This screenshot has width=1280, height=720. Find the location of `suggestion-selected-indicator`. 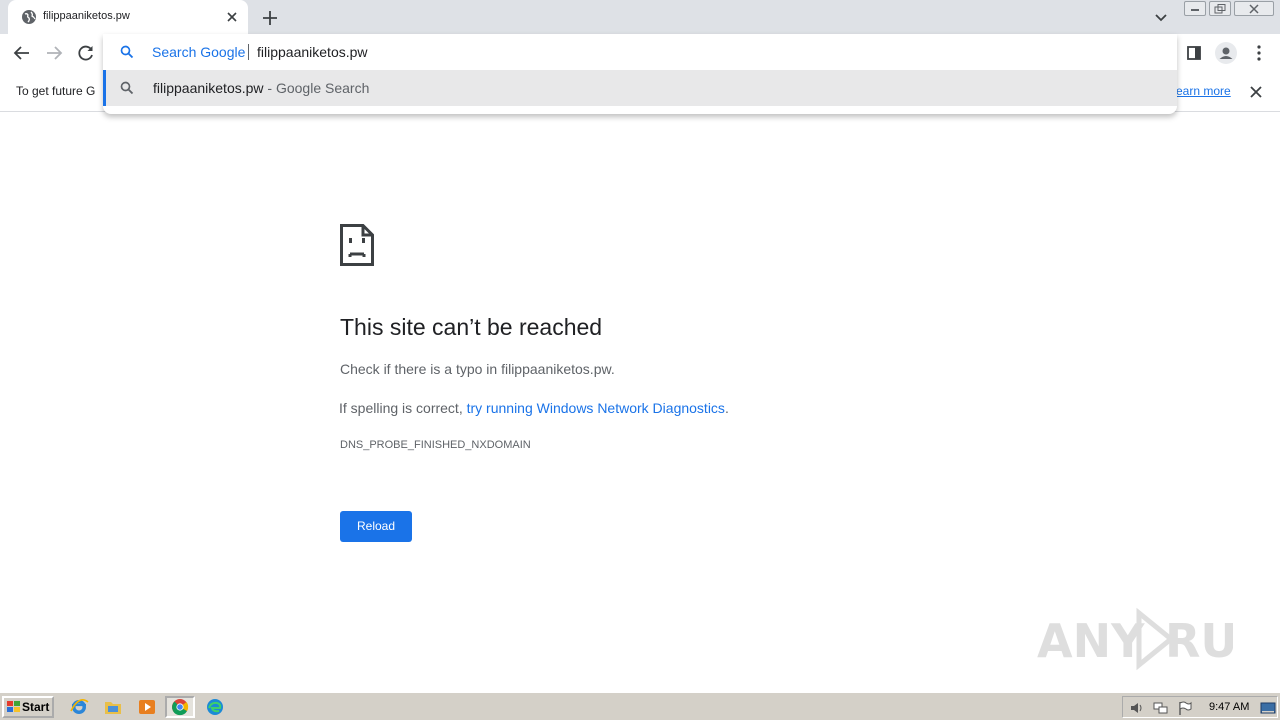

suggestion-selected-indicator is located at coordinates (104, 88).